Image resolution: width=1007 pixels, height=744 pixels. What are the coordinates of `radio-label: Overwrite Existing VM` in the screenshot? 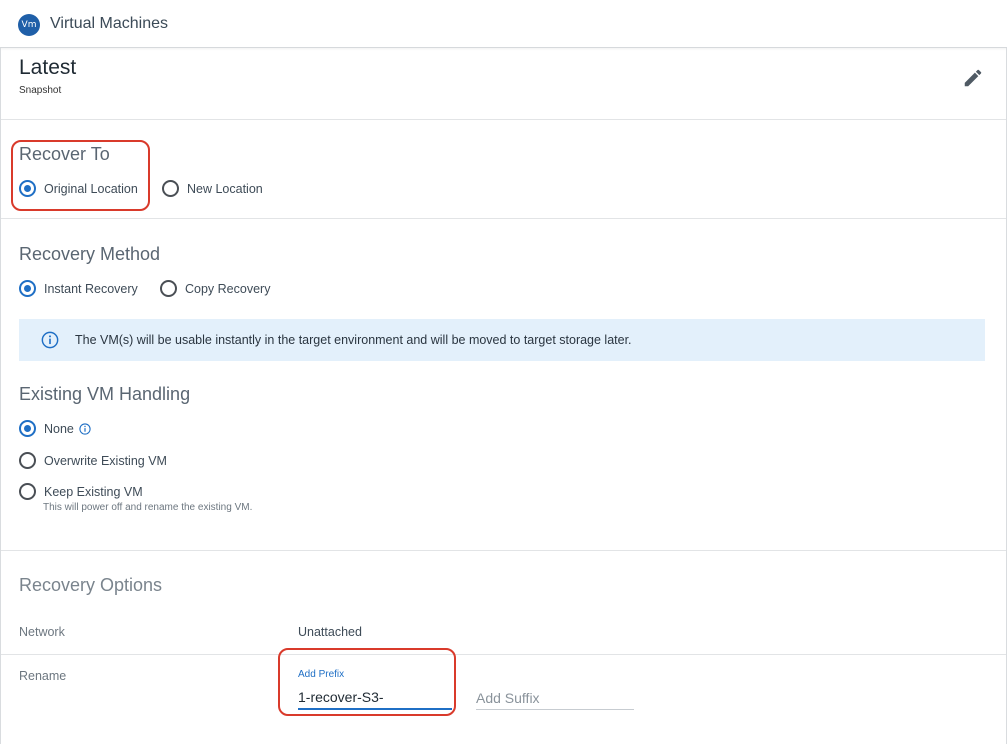 It's located at (105, 460).